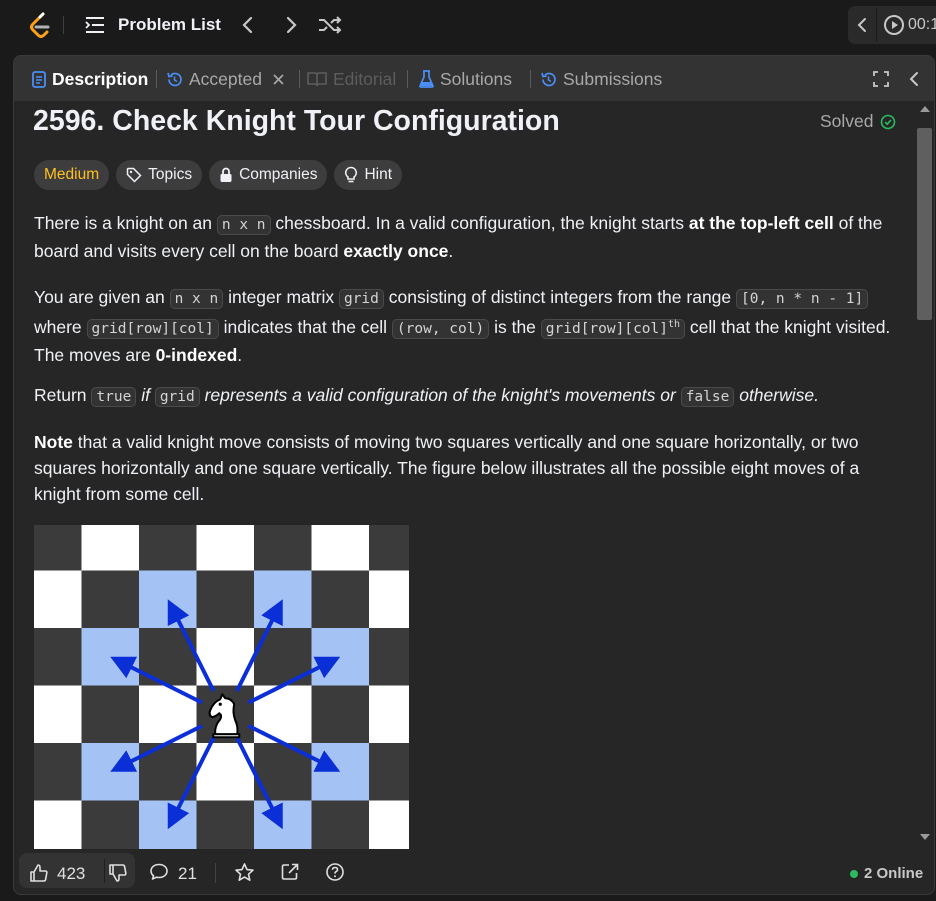 The width and height of the screenshot is (936, 901). I want to click on tab-label: Solutions, so click(476, 78).